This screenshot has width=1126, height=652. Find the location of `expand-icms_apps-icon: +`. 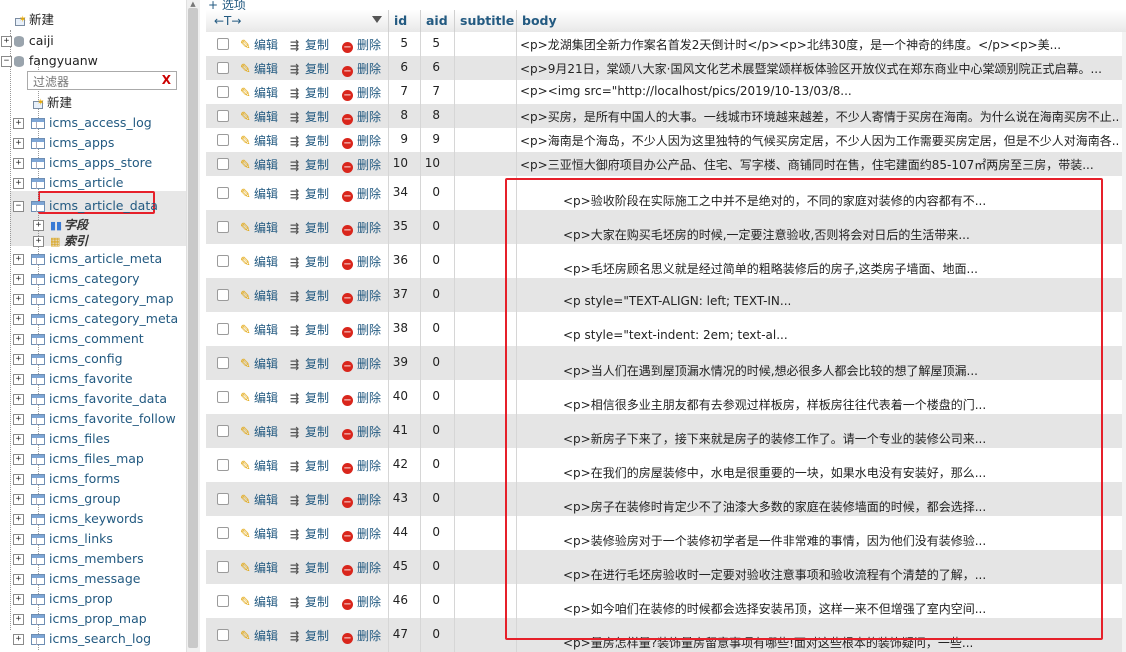

expand-icms_apps-icon: + is located at coordinates (18, 143).